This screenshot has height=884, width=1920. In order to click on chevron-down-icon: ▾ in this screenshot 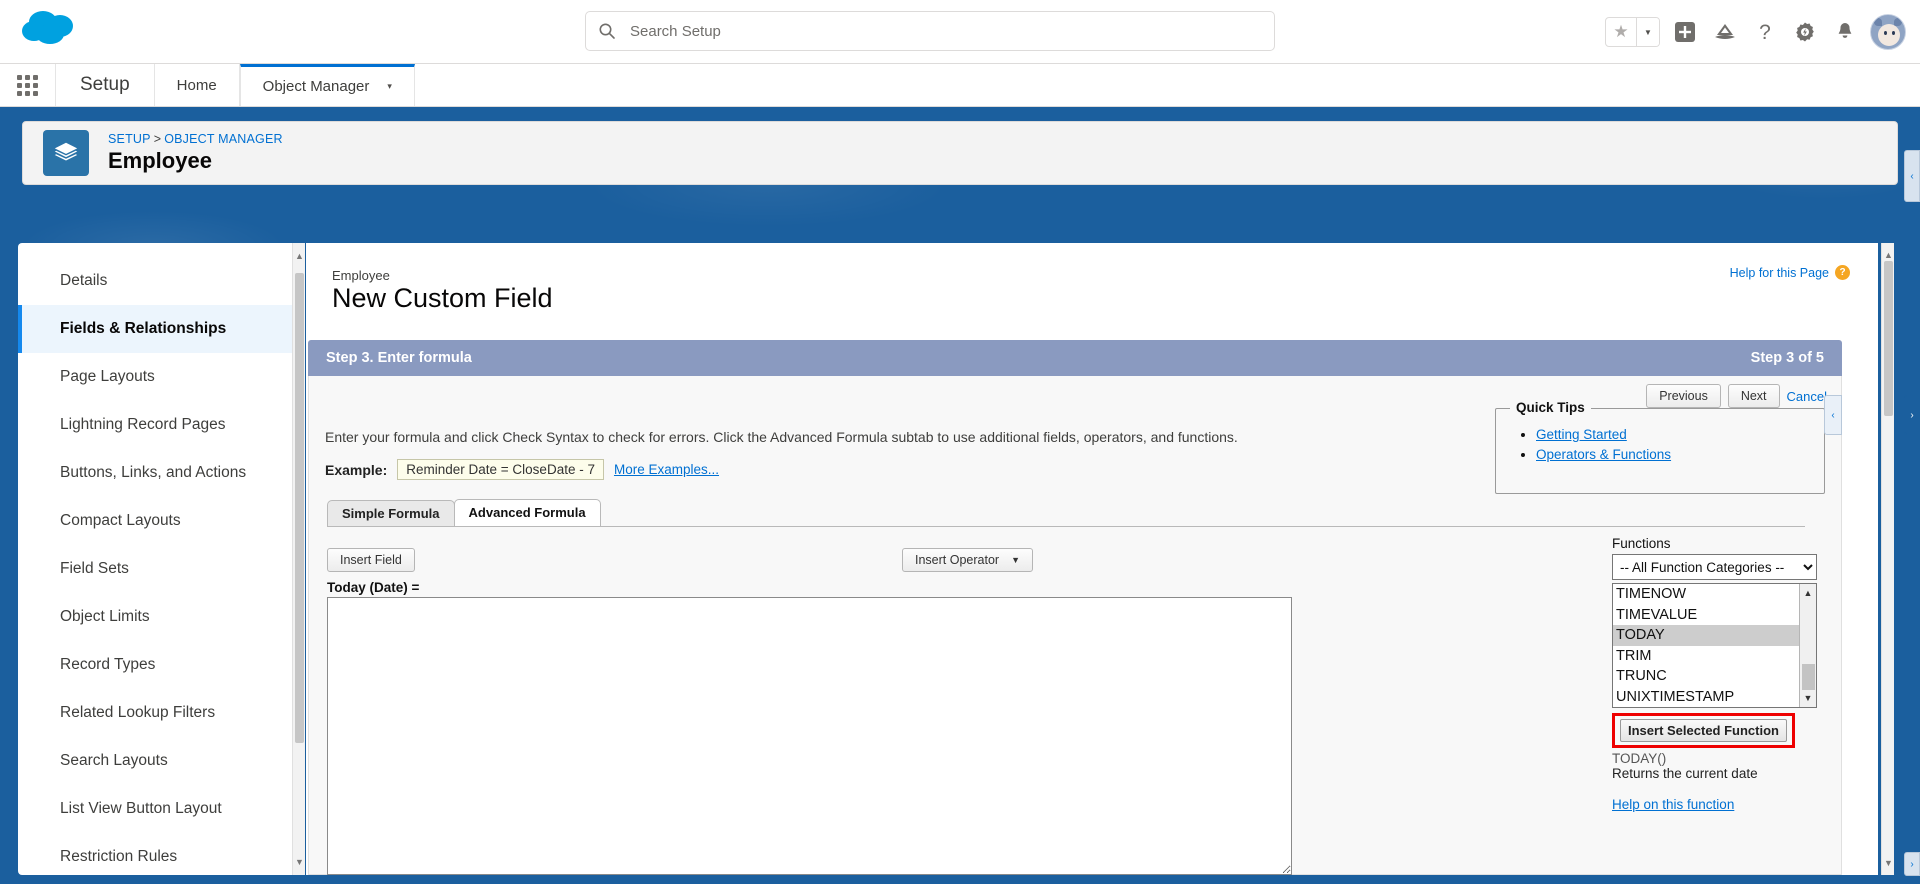, I will do `click(389, 86)`.